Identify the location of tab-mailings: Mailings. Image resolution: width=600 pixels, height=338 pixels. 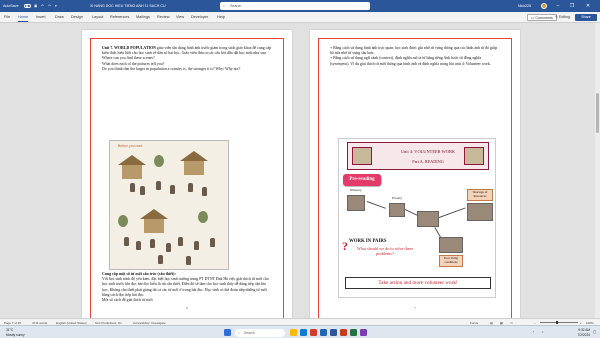
(143, 17).